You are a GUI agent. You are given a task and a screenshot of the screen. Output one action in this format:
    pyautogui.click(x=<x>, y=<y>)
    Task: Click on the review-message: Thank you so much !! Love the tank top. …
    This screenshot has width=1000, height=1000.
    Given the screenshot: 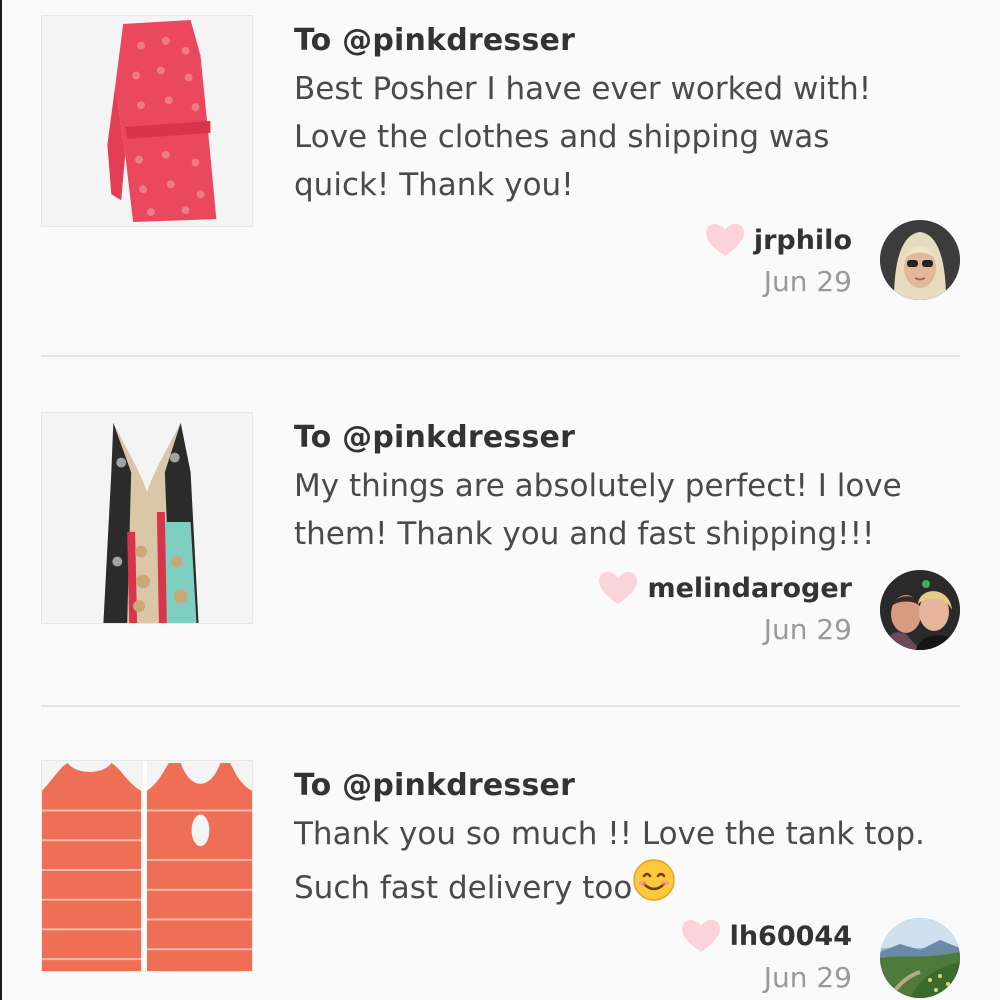 What is the action you would take?
    pyautogui.click(x=624, y=863)
    